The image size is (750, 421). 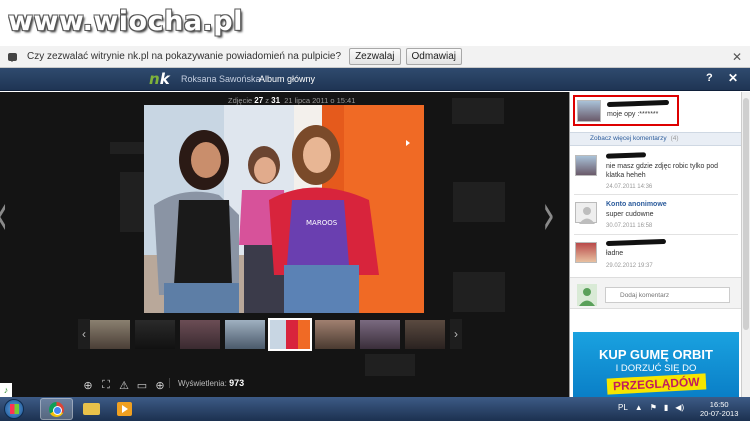 I want to click on fullscreen-icon: ⛶, so click(x=106, y=385).